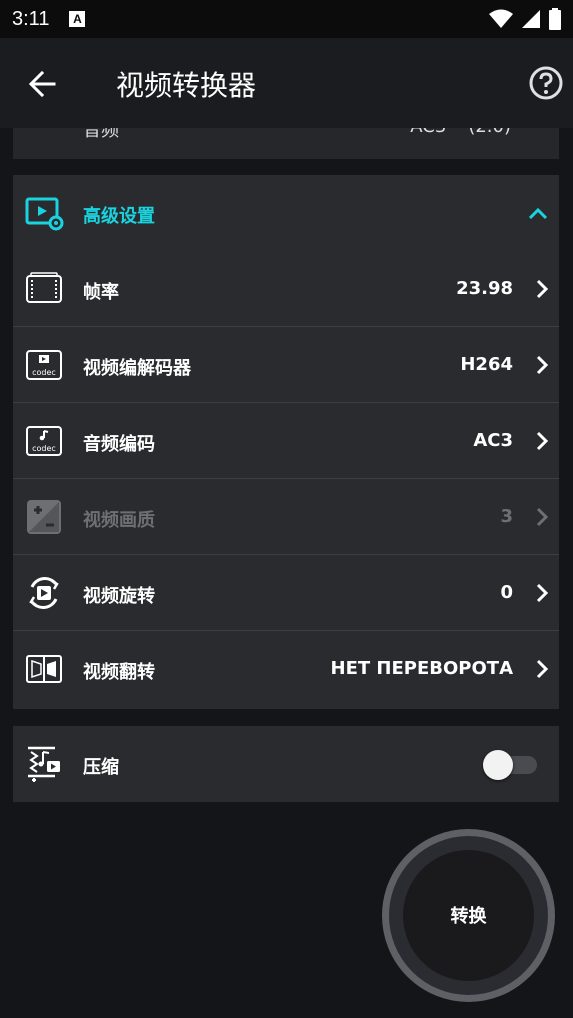  I want to click on frame-rate-value: 23.98, so click(484, 288).